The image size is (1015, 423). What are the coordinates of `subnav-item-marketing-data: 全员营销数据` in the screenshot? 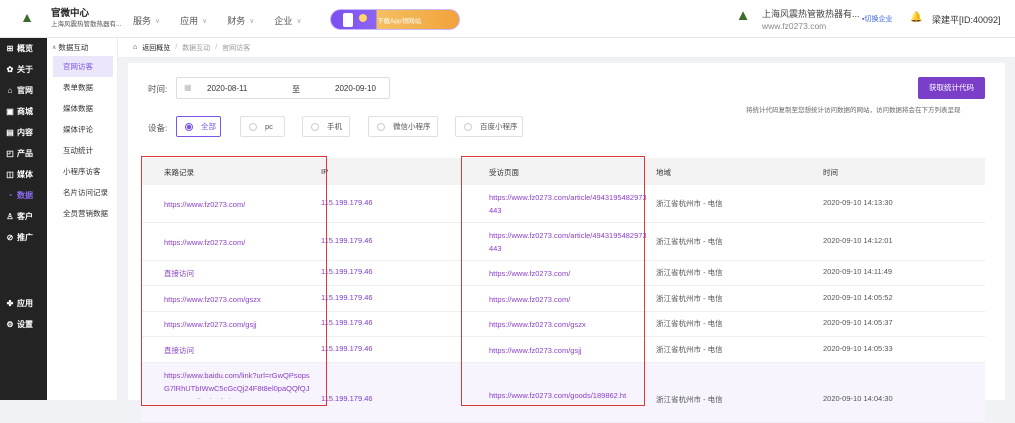 It's located at (82, 213).